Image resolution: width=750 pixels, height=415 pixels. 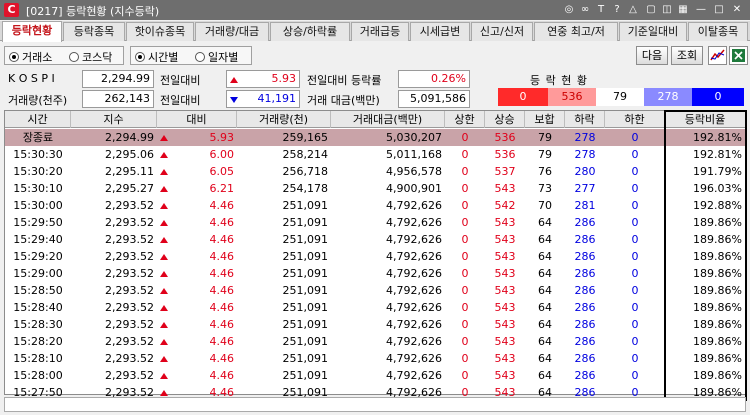 I want to click on cell-time: 15:30:10, so click(x=38, y=188).